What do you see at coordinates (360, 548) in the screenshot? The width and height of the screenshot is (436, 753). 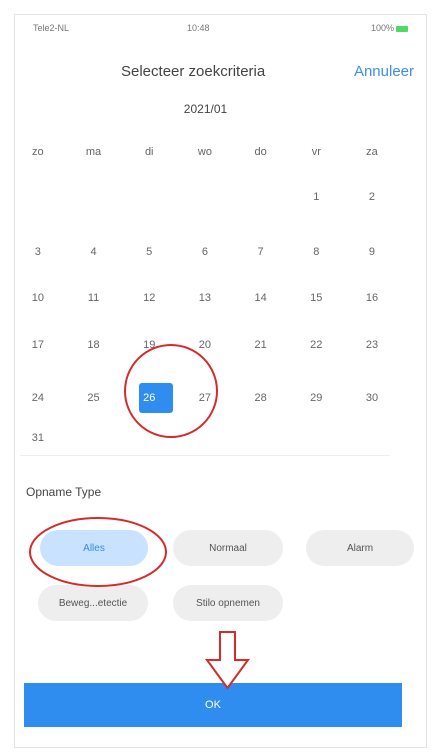 I see `type-option-alarm: Alarm` at bounding box center [360, 548].